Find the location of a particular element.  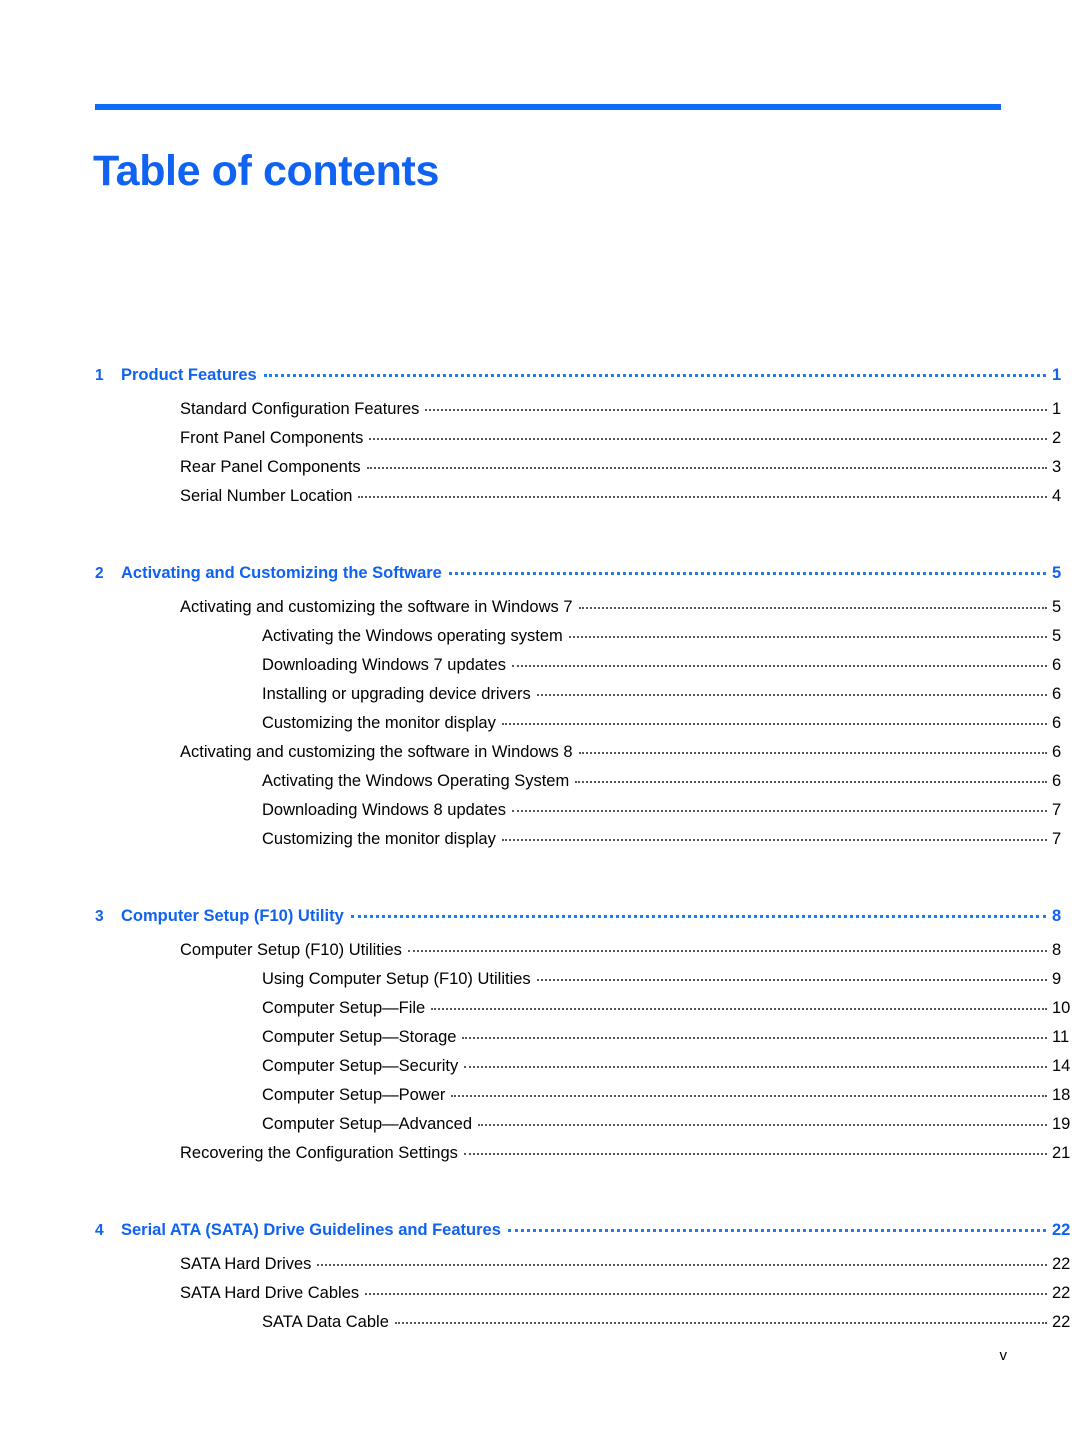

toc-entry-level-2: Downloading Windows 8 updates 7 is located at coordinates (540, 815).